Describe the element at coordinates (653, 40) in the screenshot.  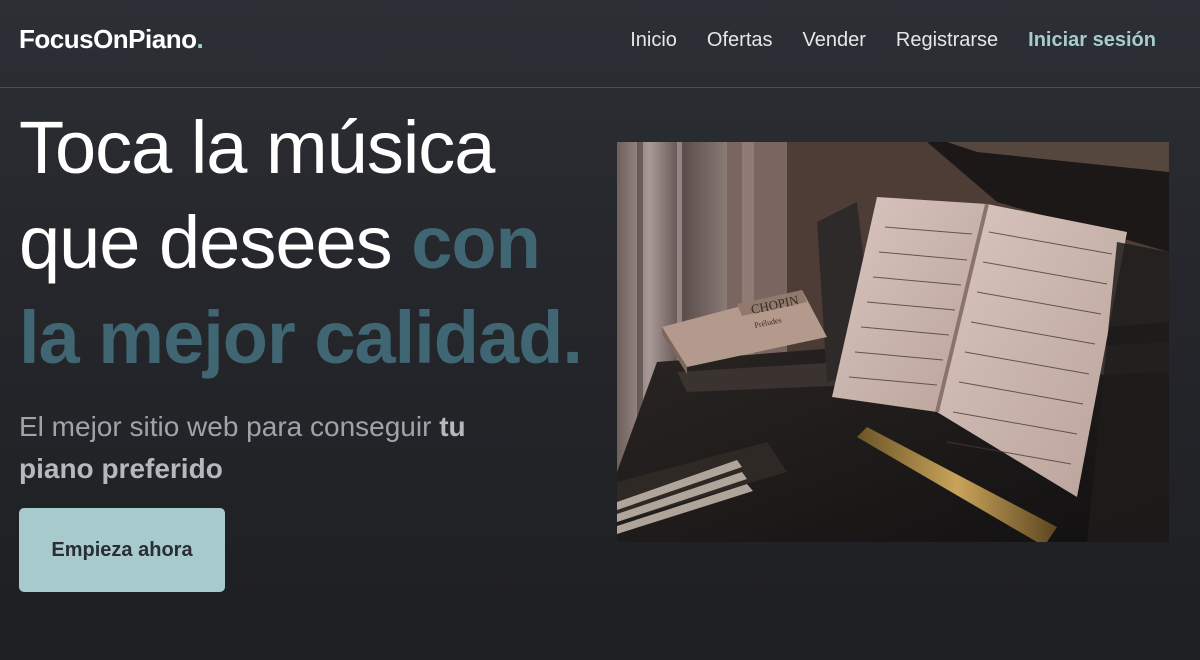
I see `nav-inicio: Inicio` at that location.